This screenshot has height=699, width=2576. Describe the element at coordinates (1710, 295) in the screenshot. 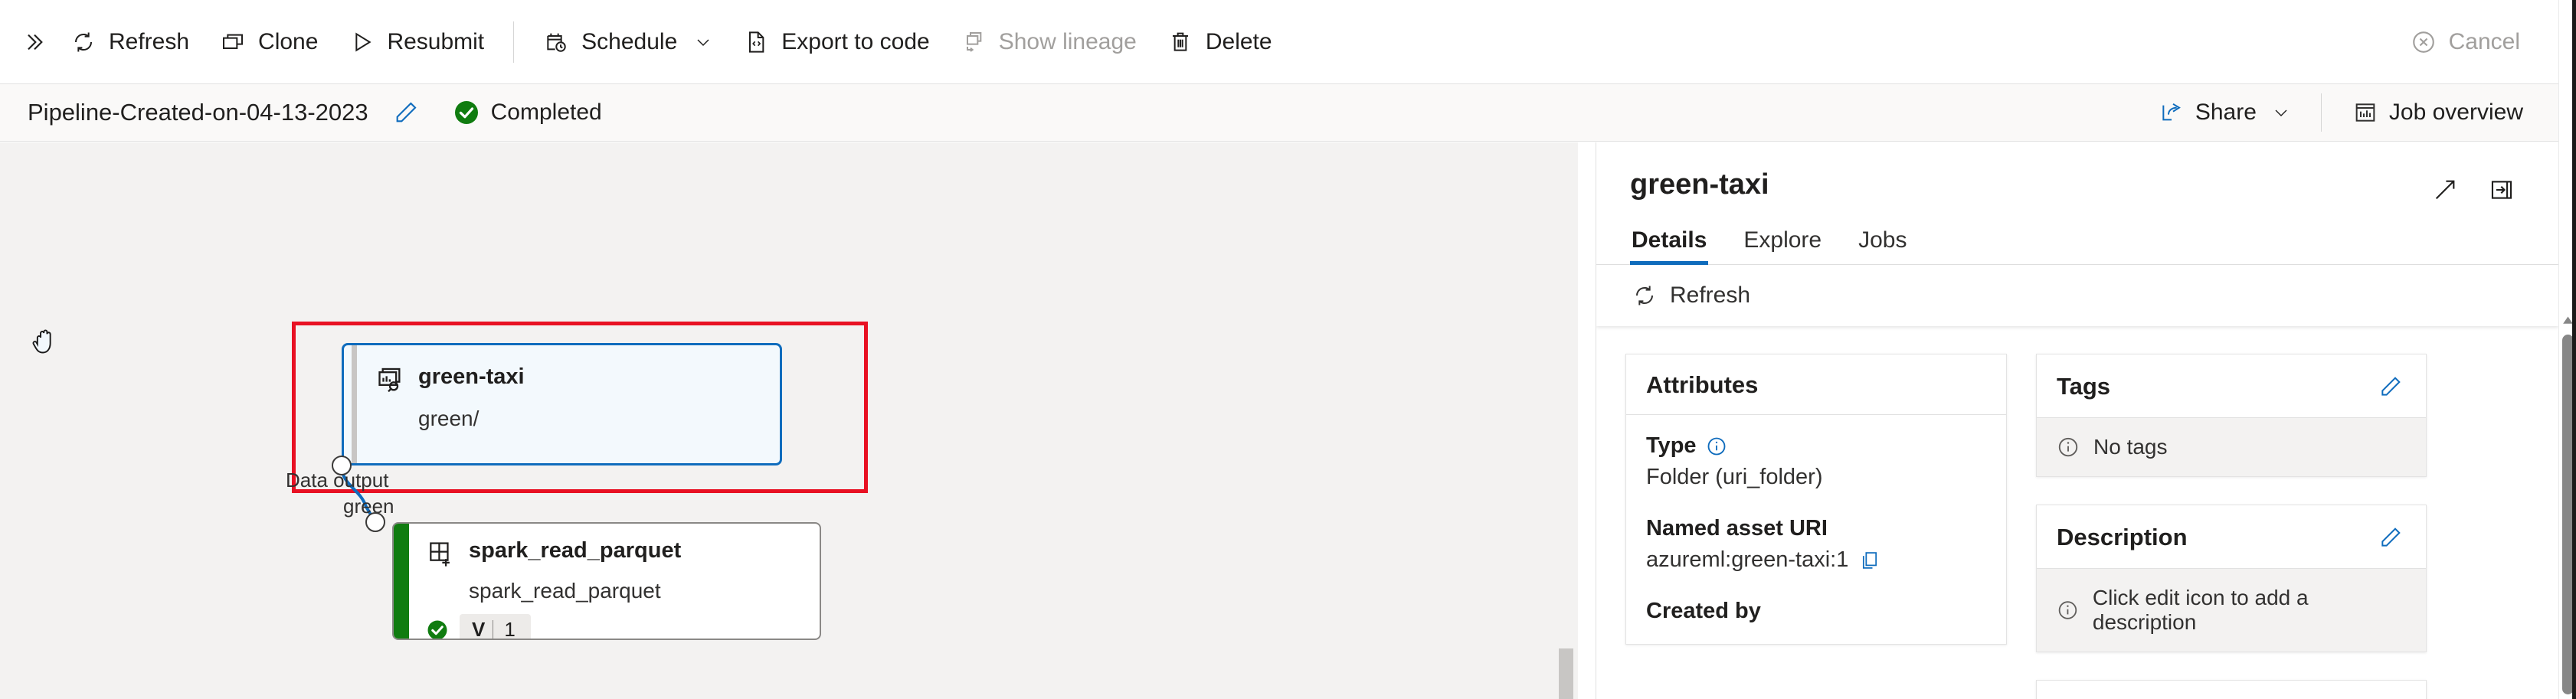

I see `detail-refresh-label: Refresh` at that location.